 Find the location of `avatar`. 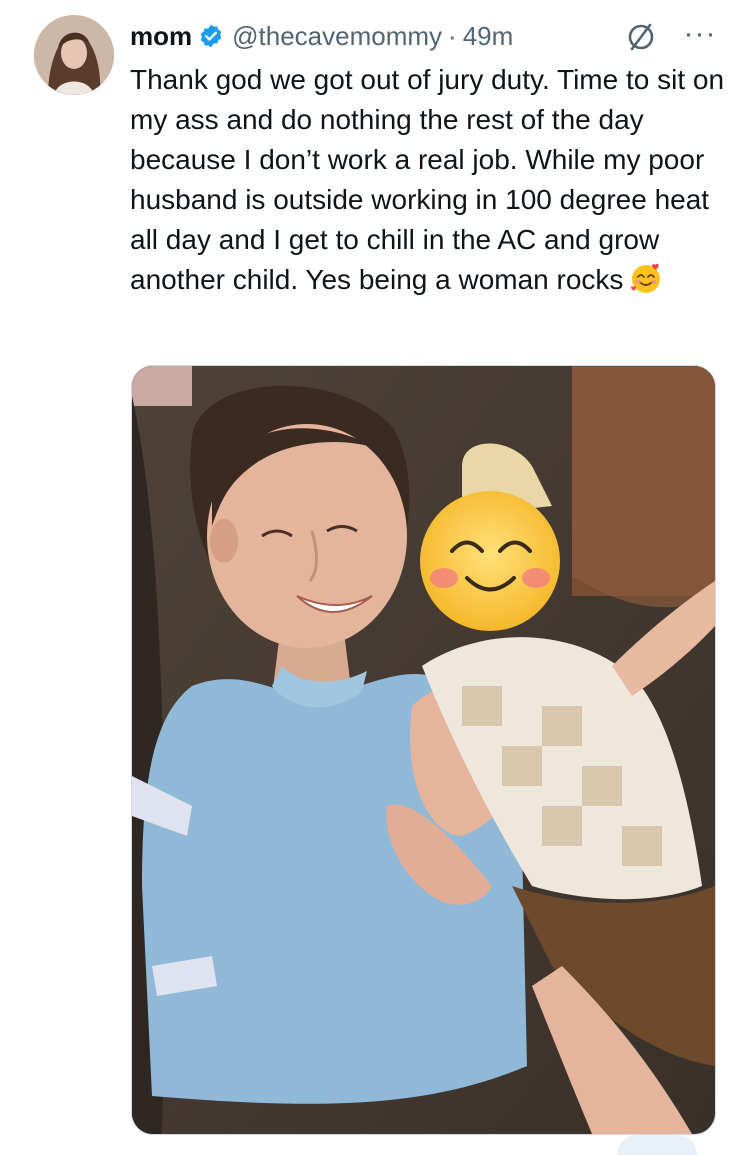

avatar is located at coordinates (74, 55).